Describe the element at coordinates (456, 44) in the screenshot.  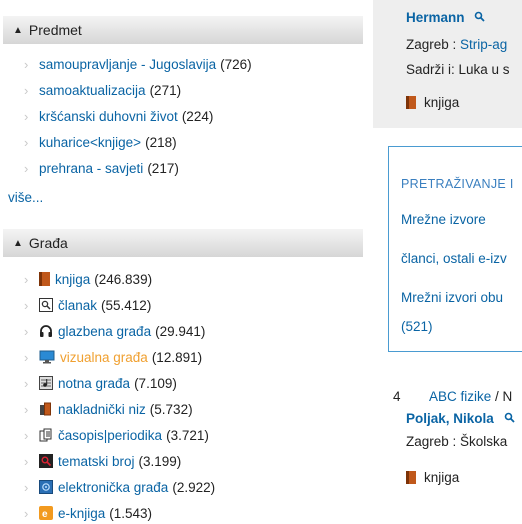
I see `result-publisher: Zagreb : Strip-ag` at that location.